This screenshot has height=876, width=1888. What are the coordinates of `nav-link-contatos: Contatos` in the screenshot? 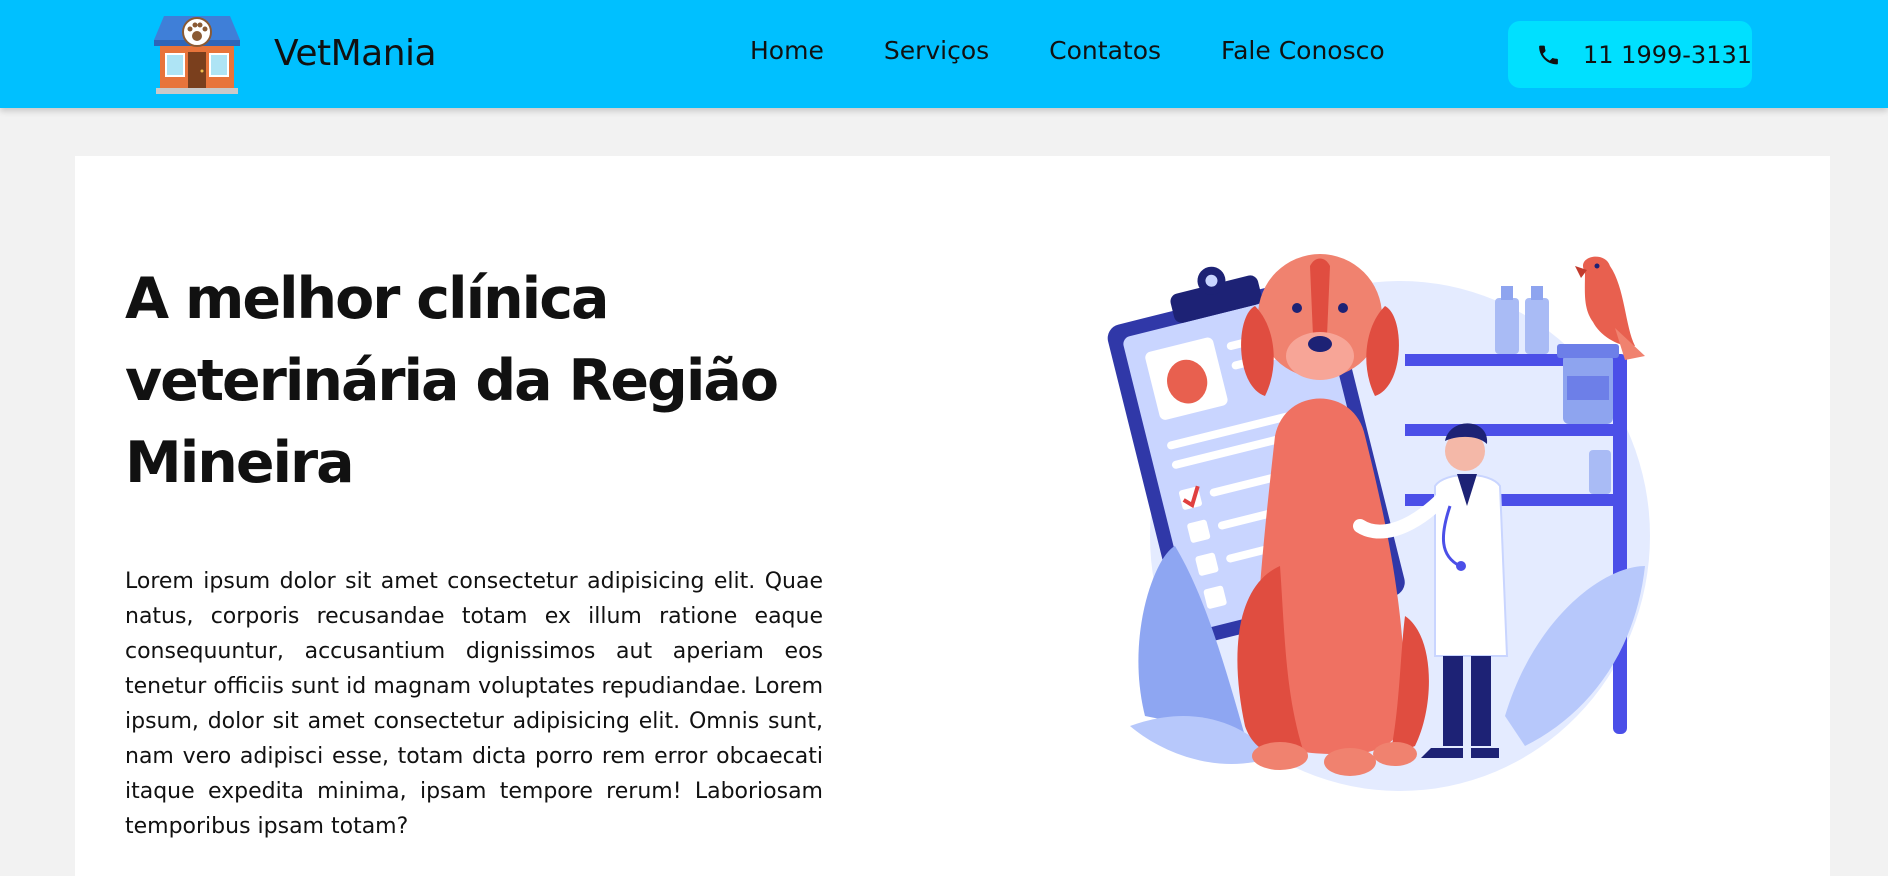 It's located at (1105, 50).